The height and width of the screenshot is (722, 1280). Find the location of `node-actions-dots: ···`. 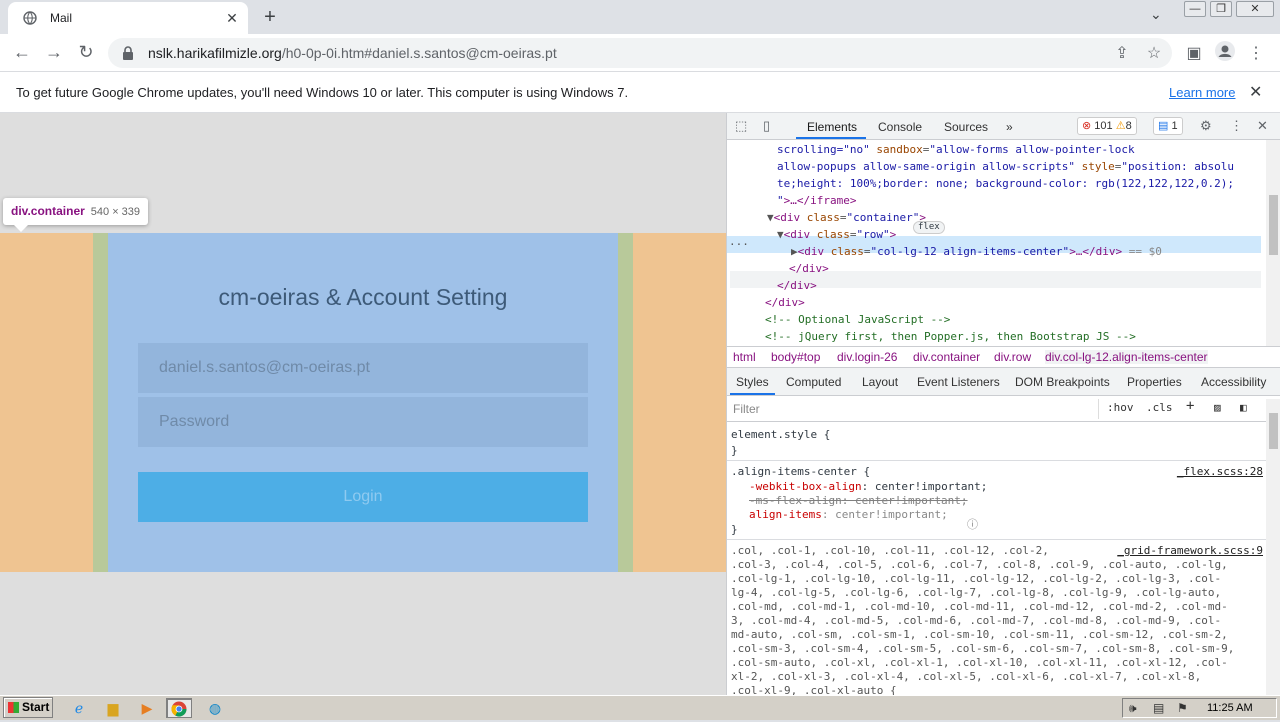

node-actions-dots: ··· is located at coordinates (739, 244).